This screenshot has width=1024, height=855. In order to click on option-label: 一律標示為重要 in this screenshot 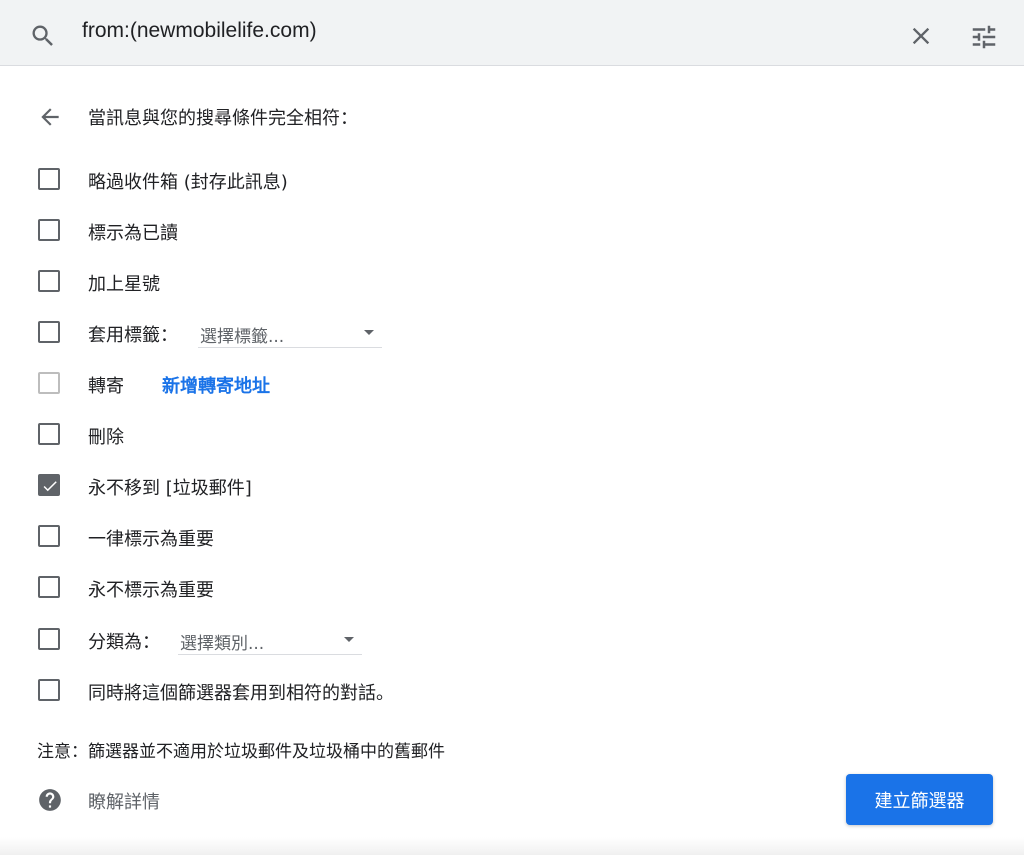, I will do `click(151, 539)`.